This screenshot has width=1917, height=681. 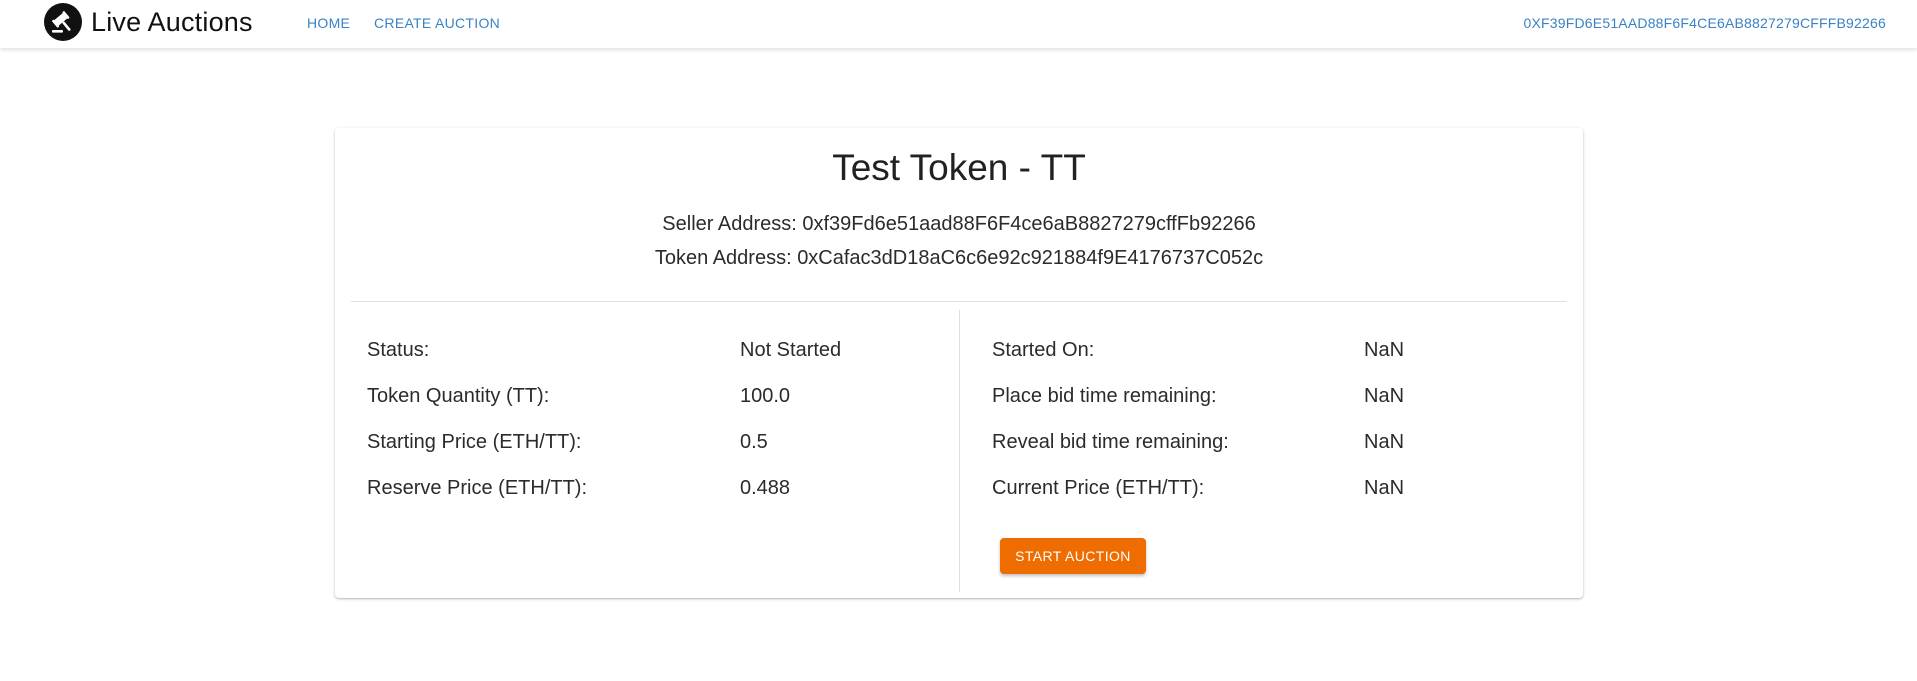 What do you see at coordinates (1384, 442) in the screenshot?
I see `reveal-bid-time-value: NaN` at bounding box center [1384, 442].